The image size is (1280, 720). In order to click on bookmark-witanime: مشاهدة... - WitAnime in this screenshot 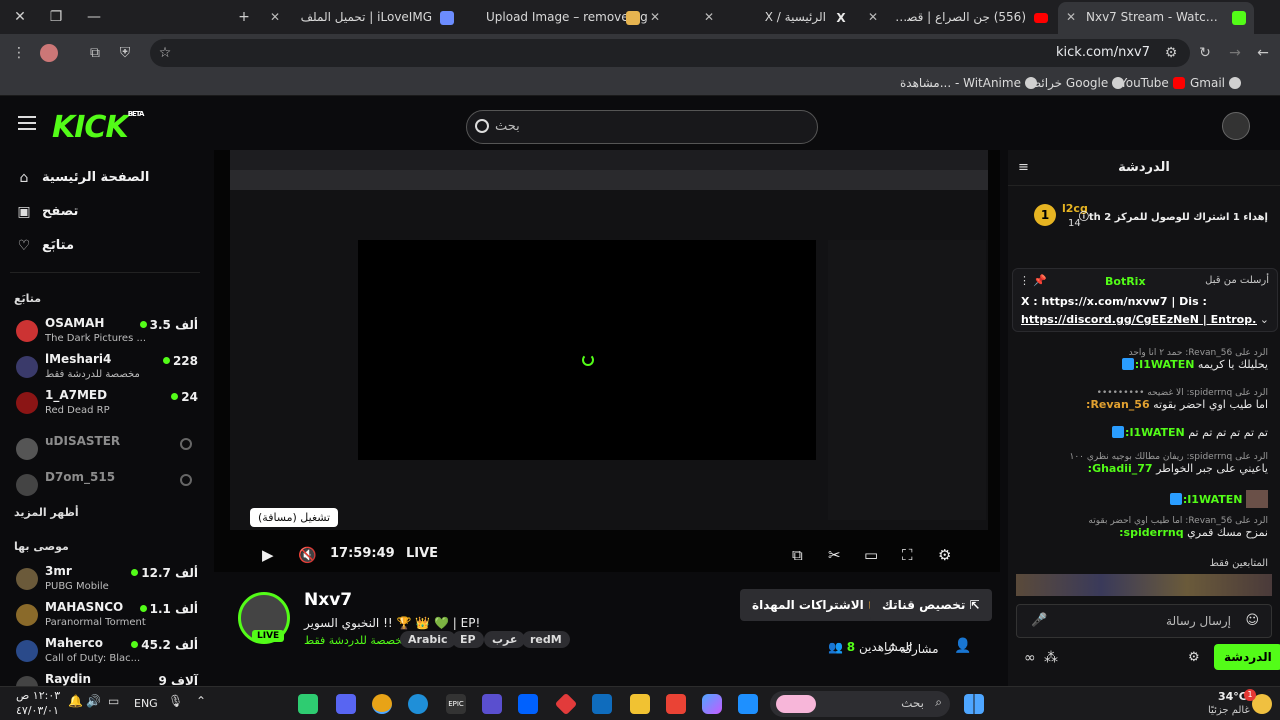, I will do `click(968, 83)`.